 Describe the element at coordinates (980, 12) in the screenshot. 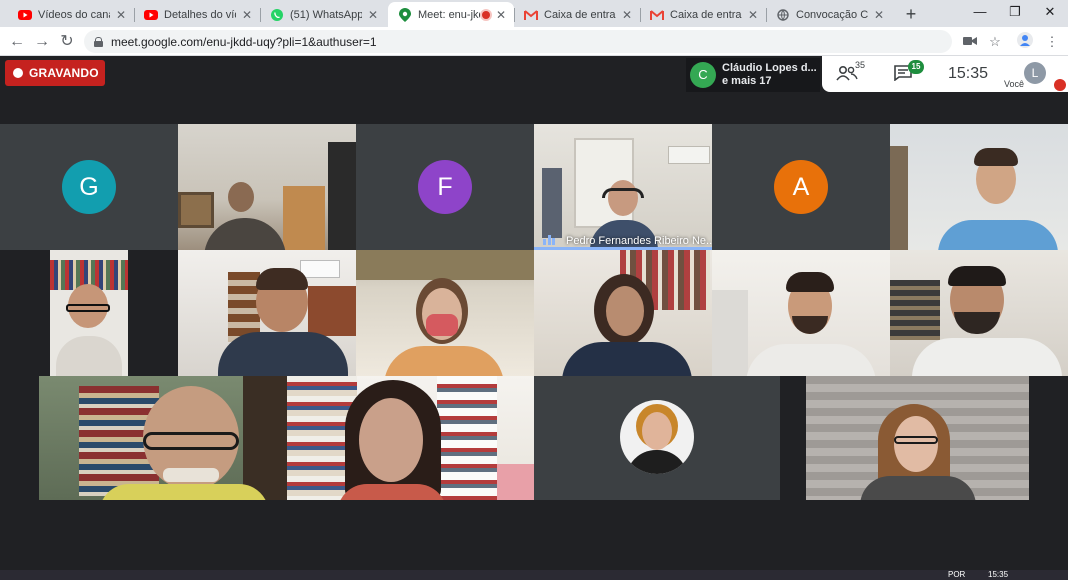

I see `minimize-button: —` at that location.